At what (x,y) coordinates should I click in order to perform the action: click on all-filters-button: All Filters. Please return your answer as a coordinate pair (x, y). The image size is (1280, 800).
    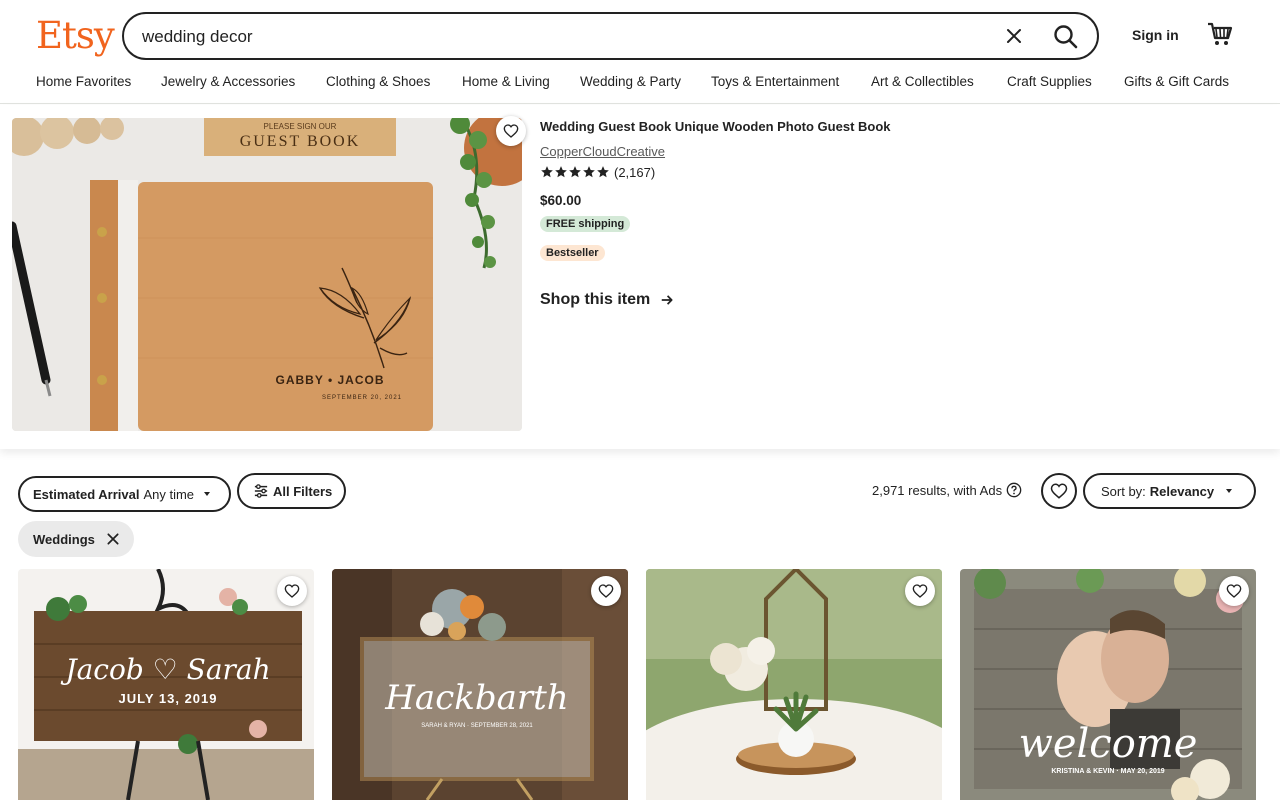
    Looking at the image, I should click on (291, 491).